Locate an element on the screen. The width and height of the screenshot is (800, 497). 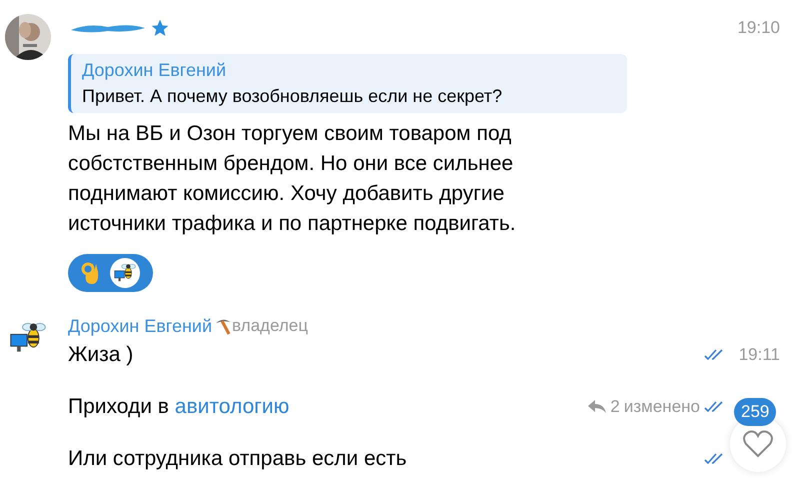
message-time: 19:11 is located at coordinates (759, 355).